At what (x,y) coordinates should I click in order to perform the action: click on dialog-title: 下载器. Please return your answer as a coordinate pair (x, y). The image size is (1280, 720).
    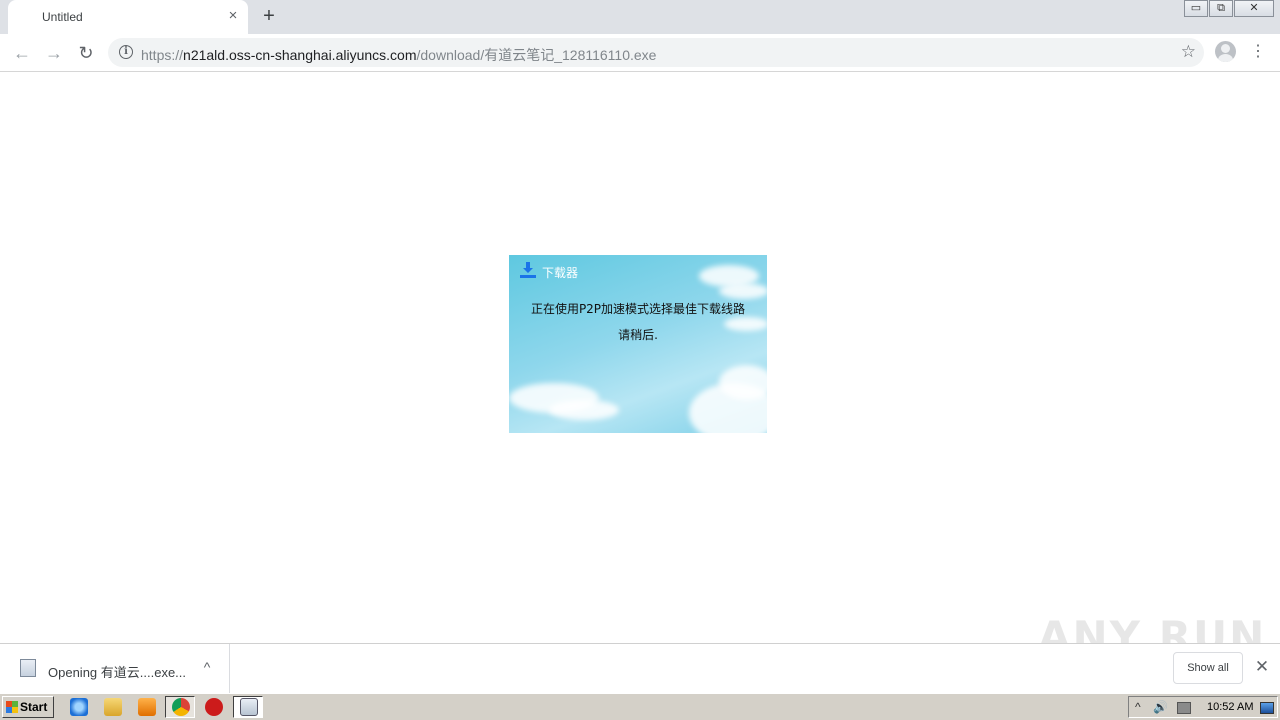
    Looking at the image, I should click on (560, 273).